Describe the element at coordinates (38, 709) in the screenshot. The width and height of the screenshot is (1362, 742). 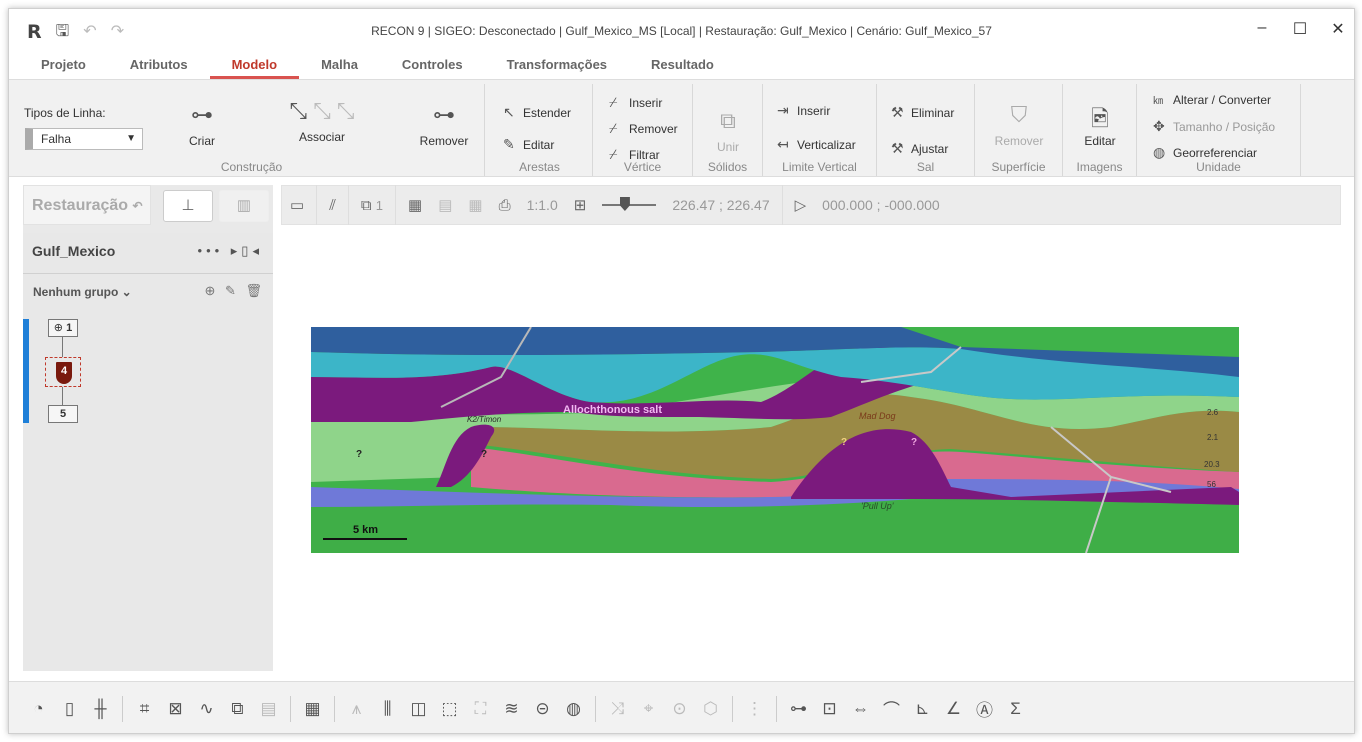
I see `pie-chart-icon: ◔` at that location.